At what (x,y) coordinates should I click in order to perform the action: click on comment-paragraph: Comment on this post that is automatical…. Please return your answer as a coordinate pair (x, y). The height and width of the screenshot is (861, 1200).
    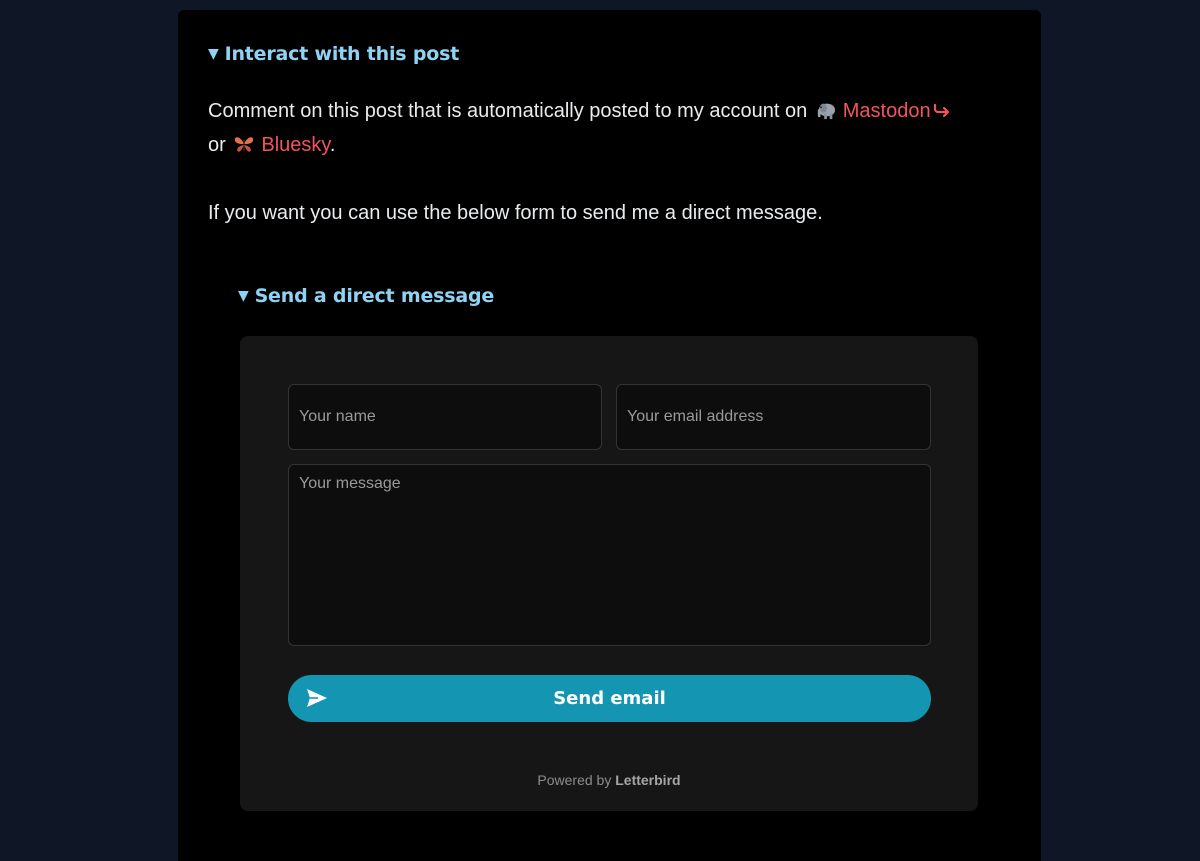
    Looking at the image, I should click on (613, 128).